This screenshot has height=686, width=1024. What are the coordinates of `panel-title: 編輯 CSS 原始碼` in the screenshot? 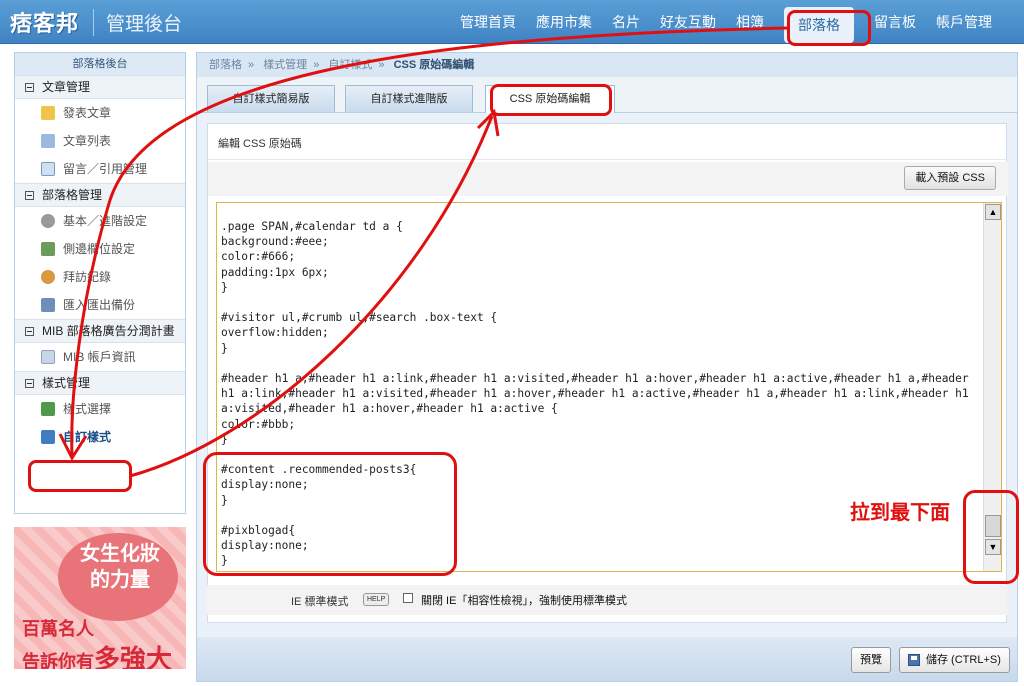 It's located at (607, 142).